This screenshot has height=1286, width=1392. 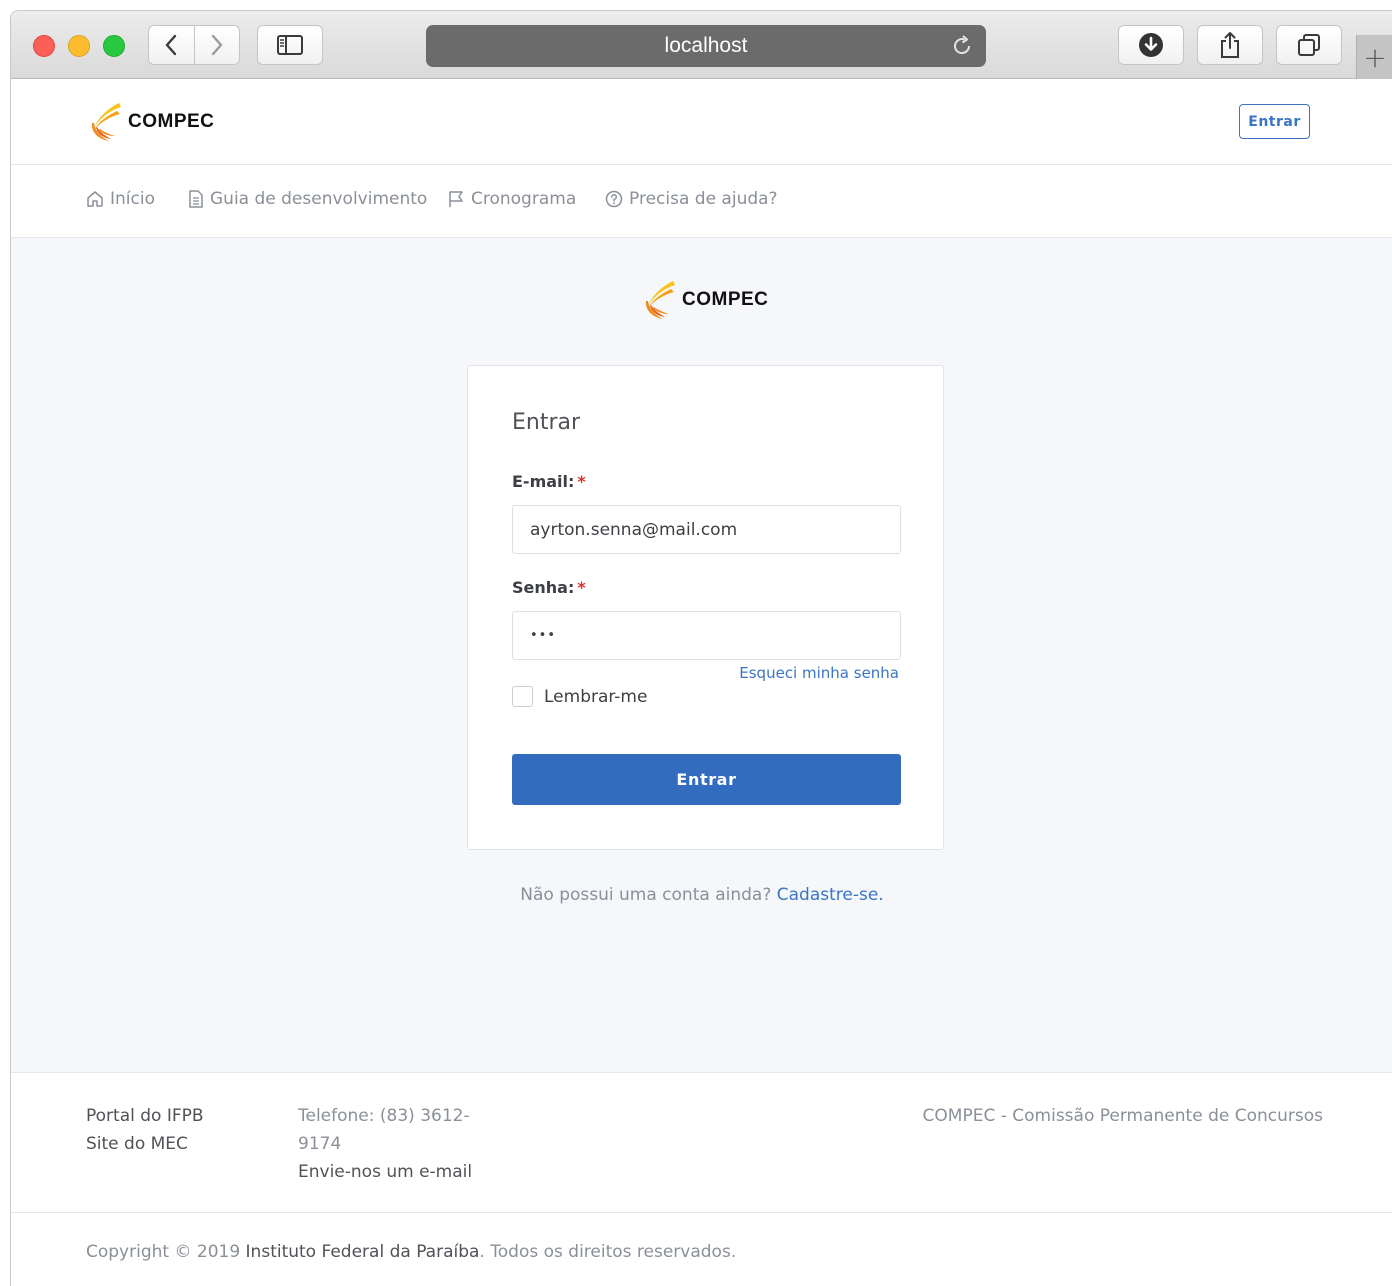 What do you see at coordinates (819, 673) in the screenshot?
I see `forgot-password-link: Esqueci minha senha` at bounding box center [819, 673].